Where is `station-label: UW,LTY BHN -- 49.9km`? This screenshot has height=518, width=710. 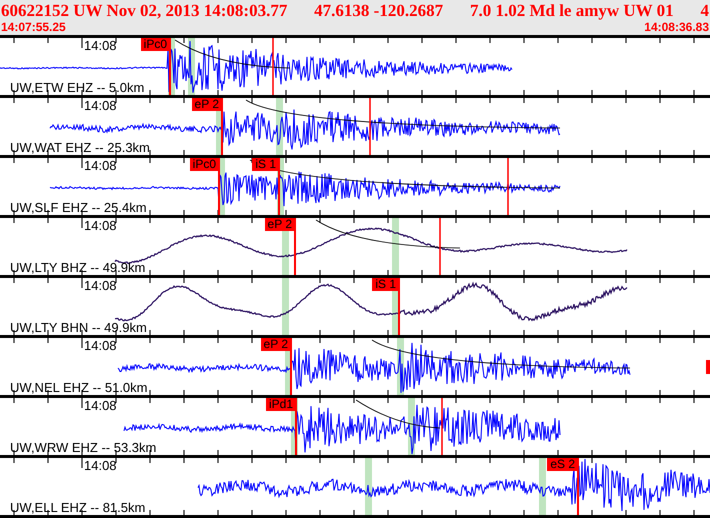
station-label: UW,LTY BHN -- 49.9km is located at coordinates (78, 327).